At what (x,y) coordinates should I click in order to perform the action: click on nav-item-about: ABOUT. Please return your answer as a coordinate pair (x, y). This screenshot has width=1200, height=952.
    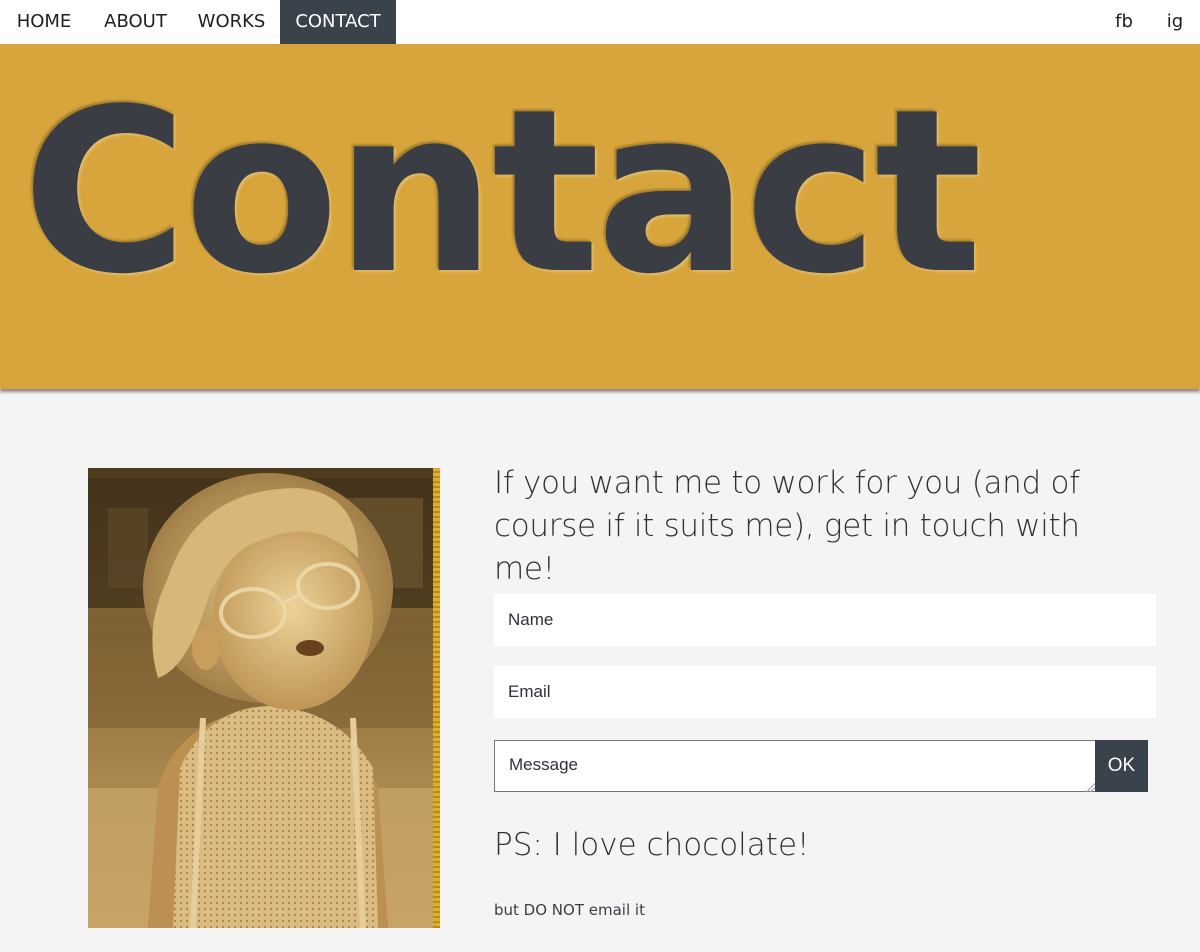
    Looking at the image, I should click on (135, 22).